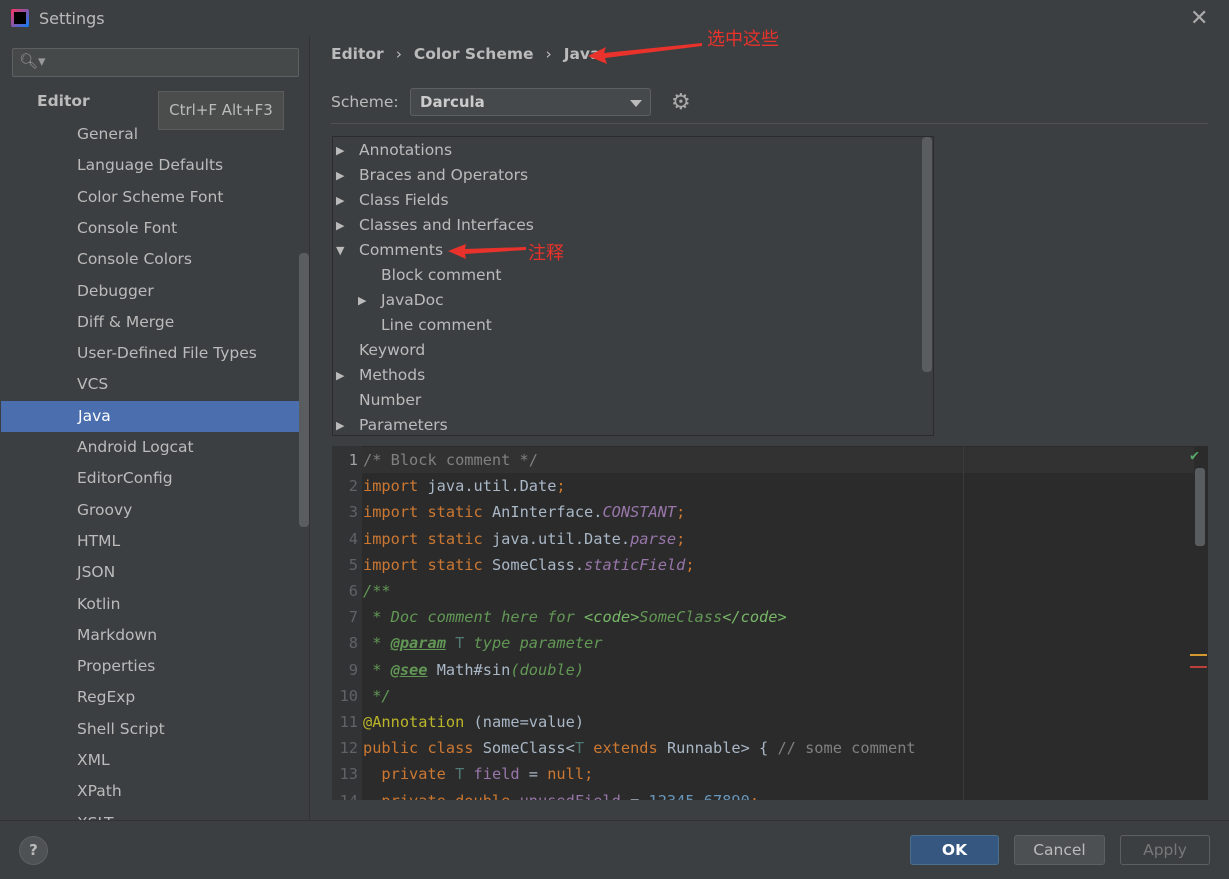 The height and width of the screenshot is (879, 1229). I want to click on annotation-comments: 注释, so click(546, 253).